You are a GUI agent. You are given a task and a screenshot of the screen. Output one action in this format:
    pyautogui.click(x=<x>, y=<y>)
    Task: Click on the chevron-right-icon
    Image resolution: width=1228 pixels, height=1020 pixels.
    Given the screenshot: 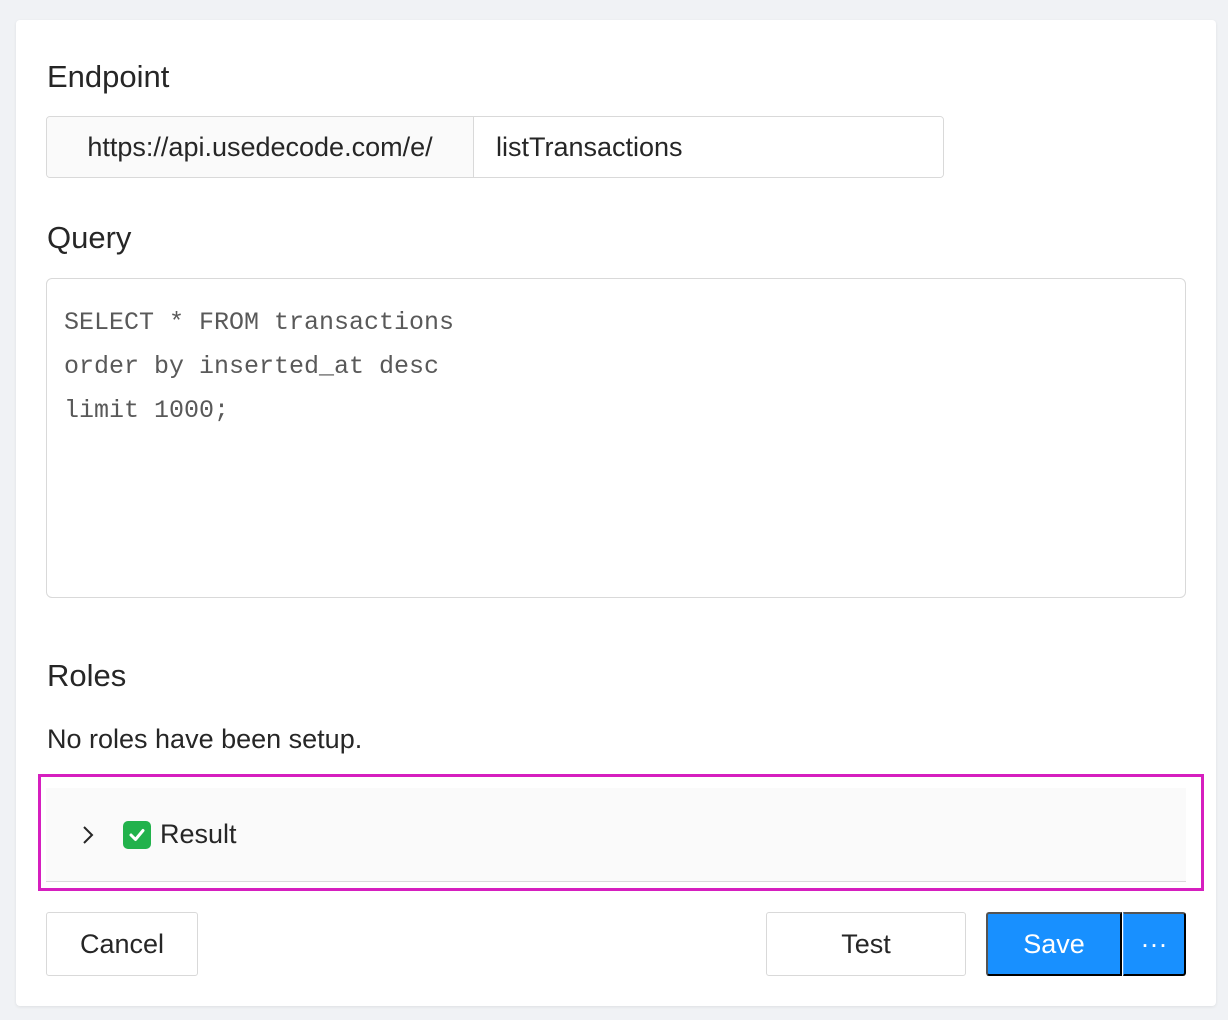 What is the action you would take?
    pyautogui.click(x=88, y=834)
    